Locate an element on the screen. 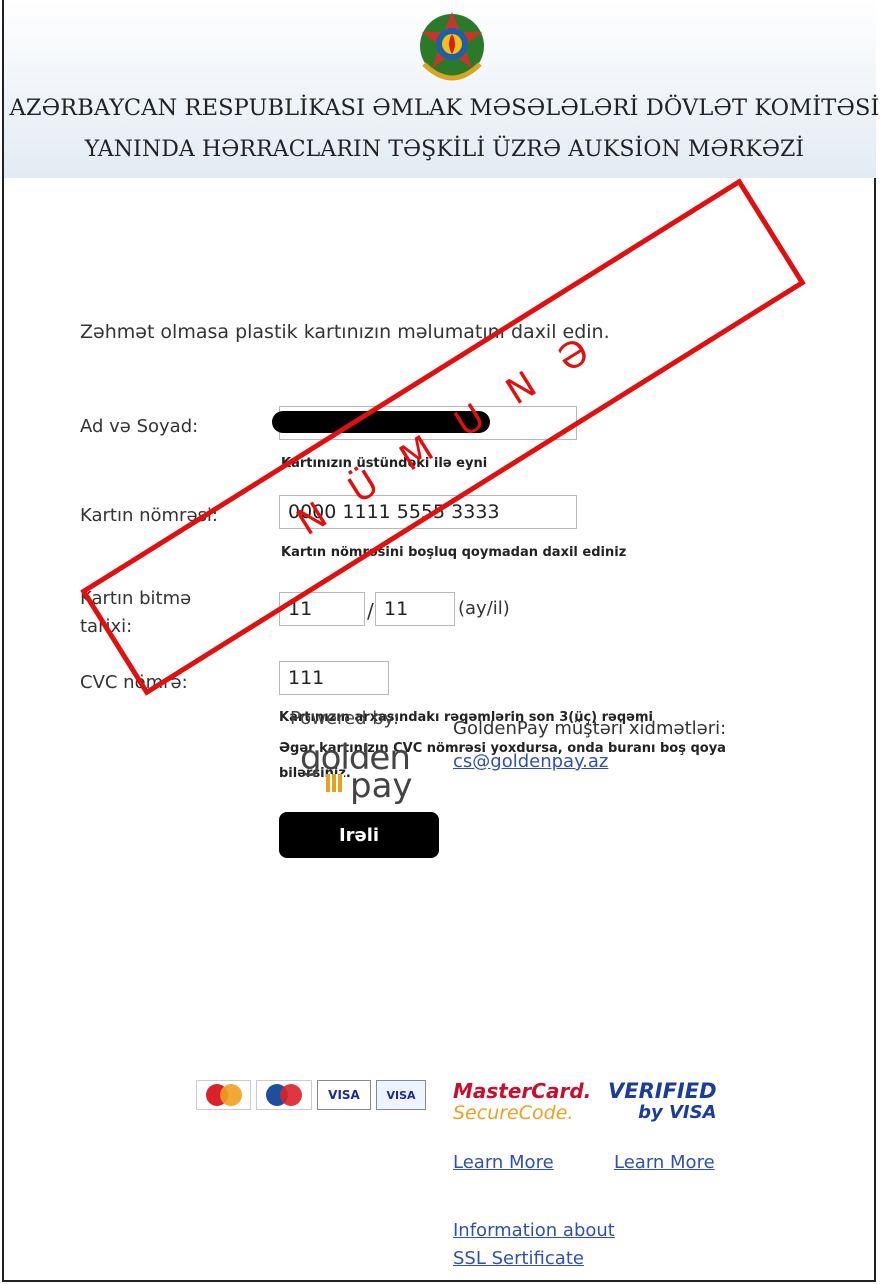 This screenshot has height=1284, width=881. ssl-info-link-line2: SSL Sertificate is located at coordinates (518, 1258).